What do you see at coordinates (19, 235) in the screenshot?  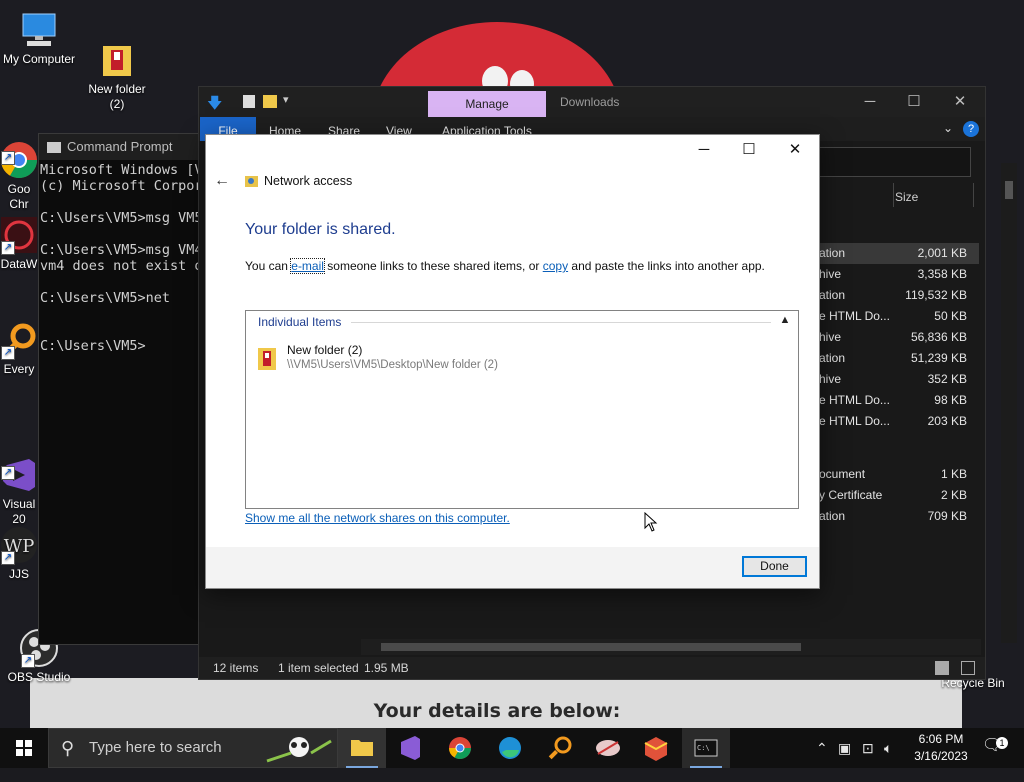 I see `dataw-icon: ↗` at bounding box center [19, 235].